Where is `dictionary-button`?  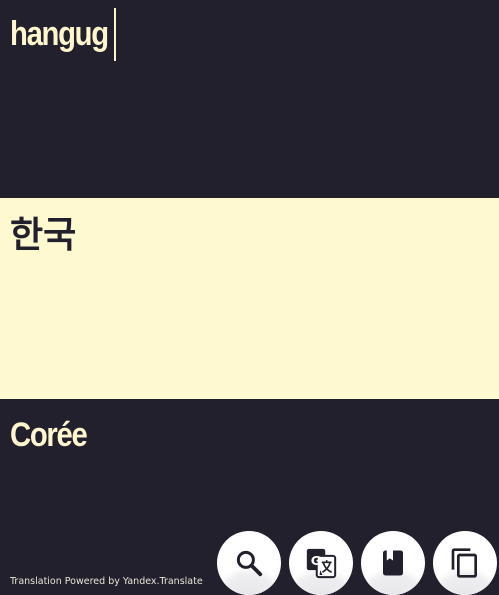
dictionary-button is located at coordinates (393, 563).